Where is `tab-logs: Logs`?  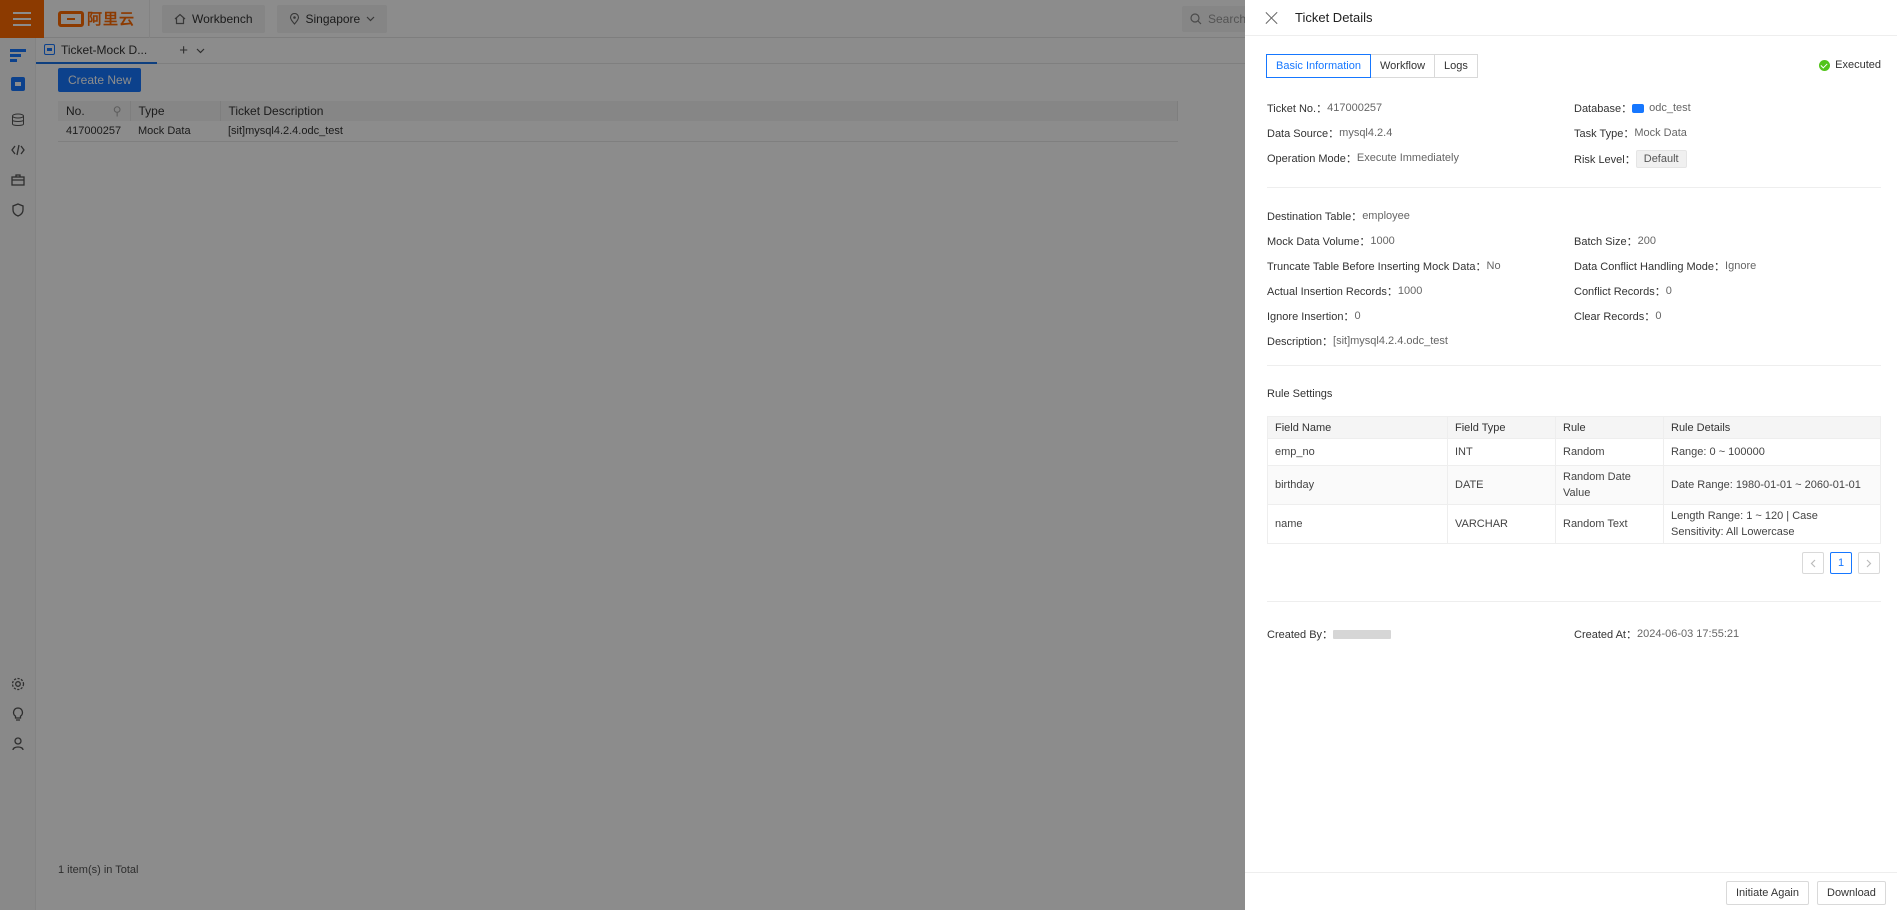
tab-logs: Logs is located at coordinates (1456, 66).